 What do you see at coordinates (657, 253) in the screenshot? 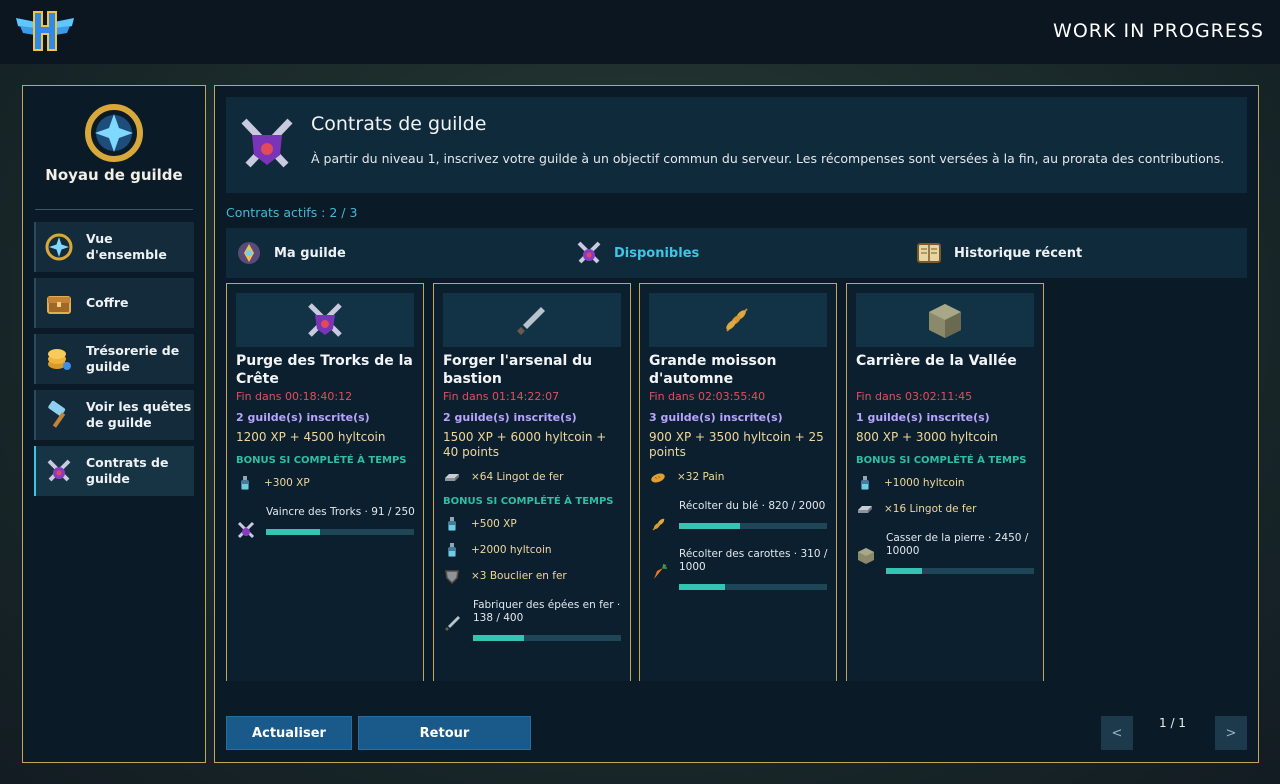
I see `tab-label: Disponibles` at bounding box center [657, 253].